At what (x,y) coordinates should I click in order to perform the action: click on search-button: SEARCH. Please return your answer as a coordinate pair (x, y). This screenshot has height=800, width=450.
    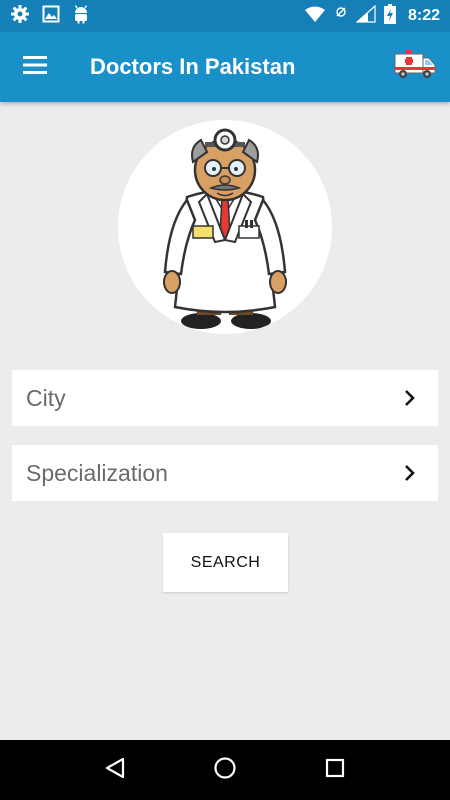
    Looking at the image, I should click on (225, 562).